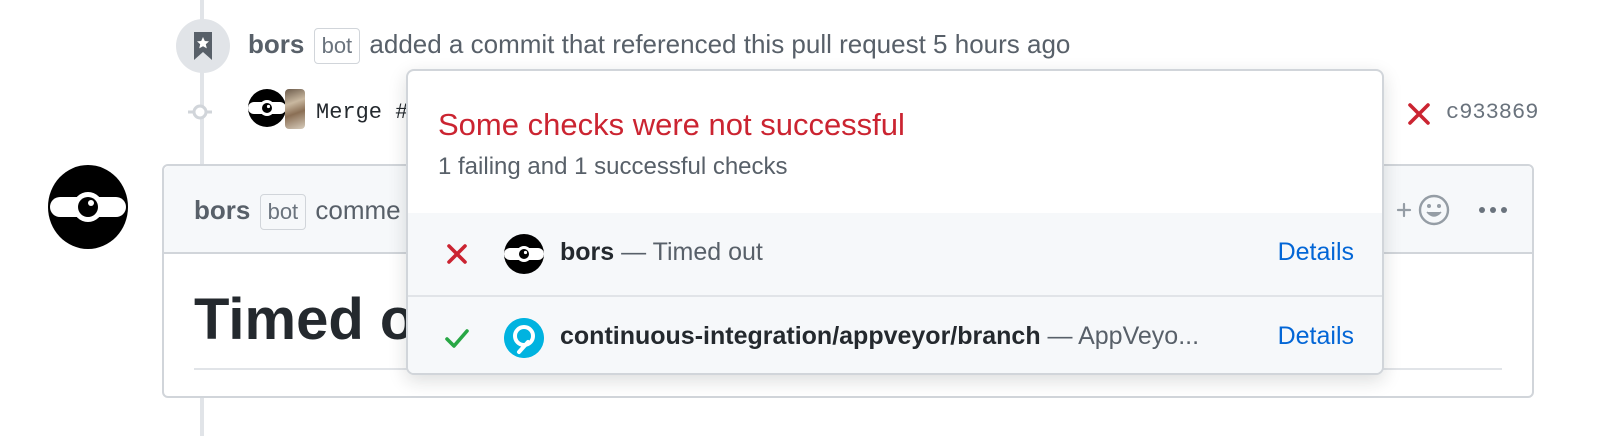 This screenshot has height=436, width=1598. What do you see at coordinates (1425, 210) in the screenshot?
I see `smiley-icon` at bounding box center [1425, 210].